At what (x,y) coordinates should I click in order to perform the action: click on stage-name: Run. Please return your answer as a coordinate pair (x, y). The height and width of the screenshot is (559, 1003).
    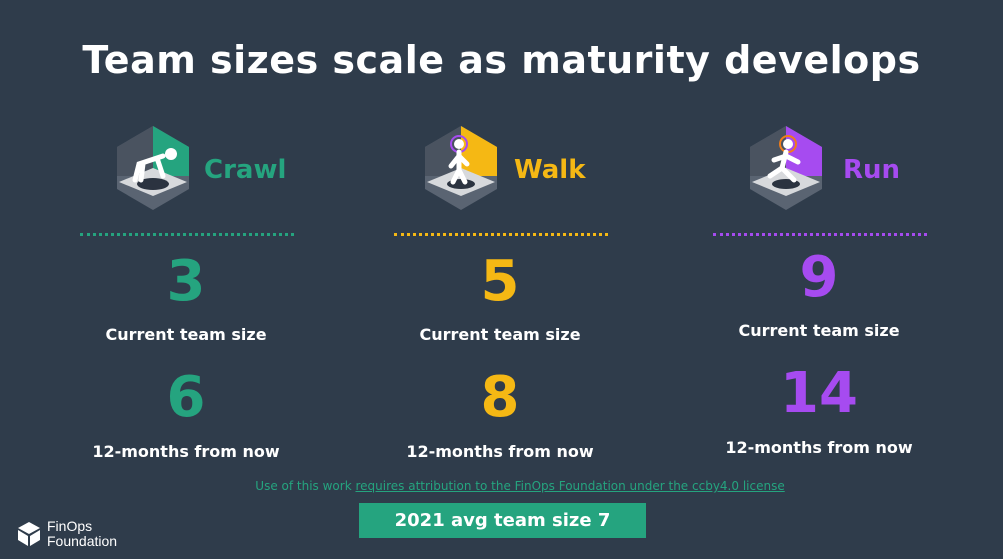
    Looking at the image, I should click on (872, 170).